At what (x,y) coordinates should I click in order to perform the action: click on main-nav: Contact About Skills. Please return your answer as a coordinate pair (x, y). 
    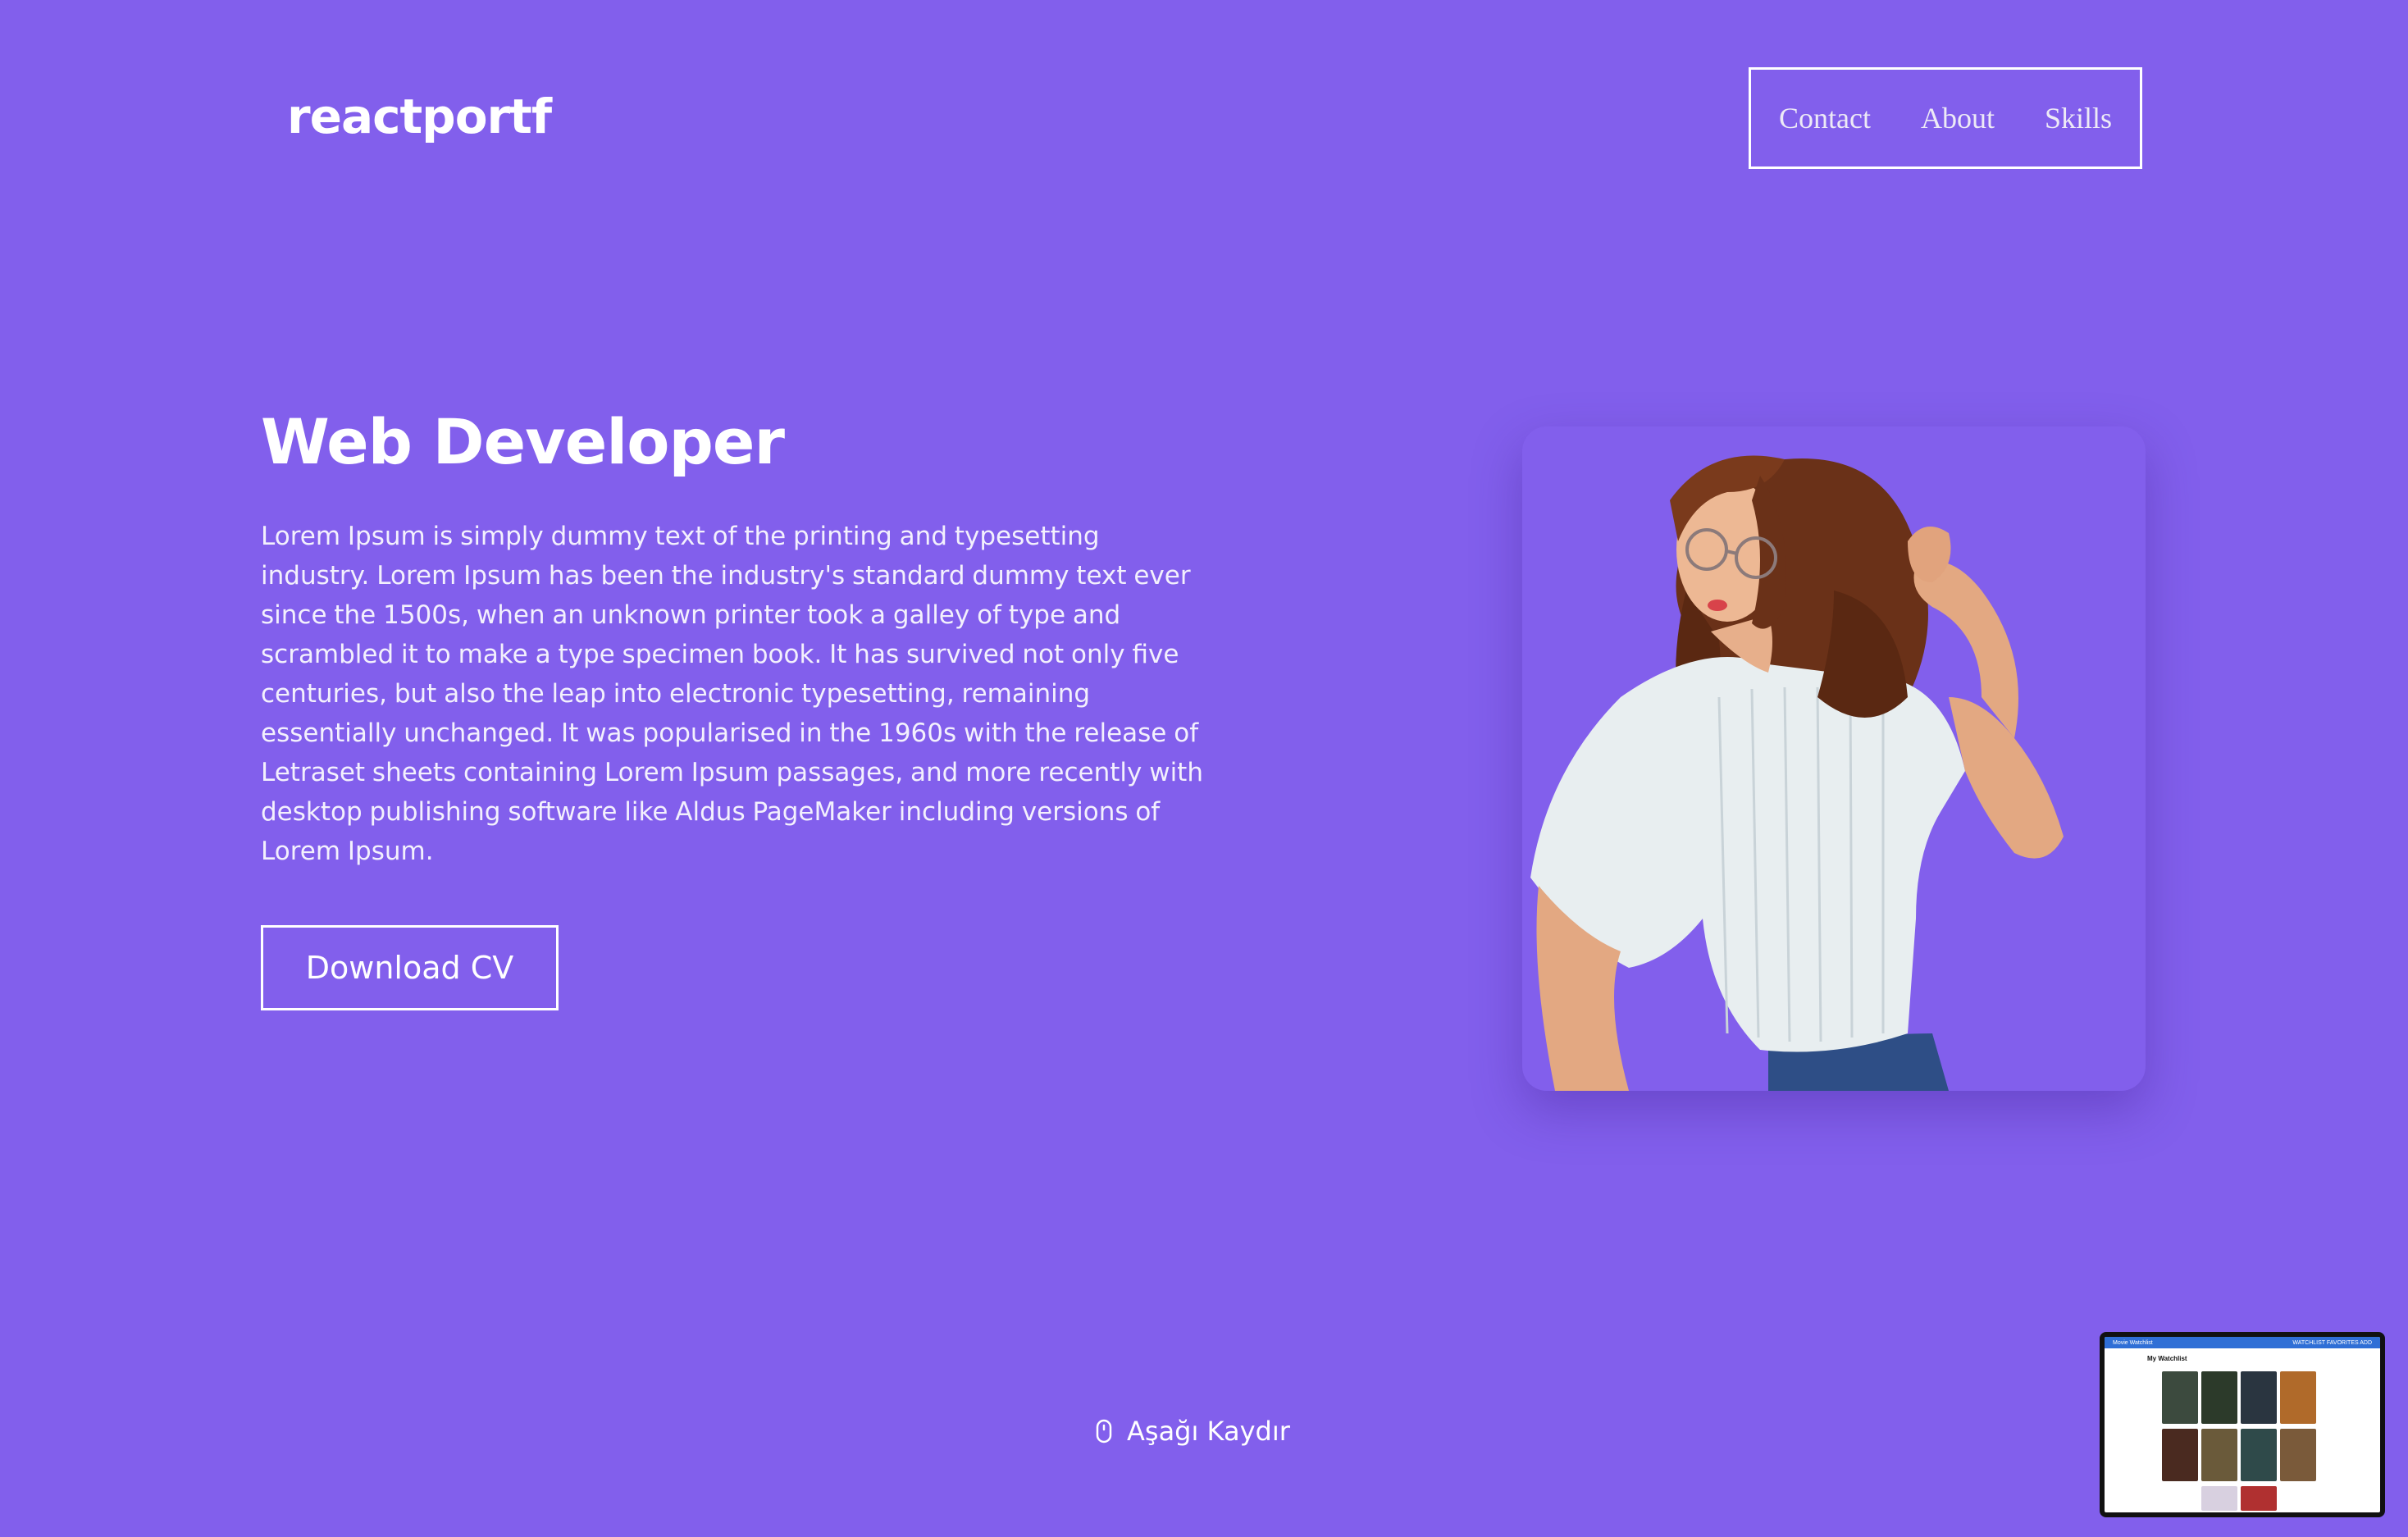
    Looking at the image, I should click on (1945, 118).